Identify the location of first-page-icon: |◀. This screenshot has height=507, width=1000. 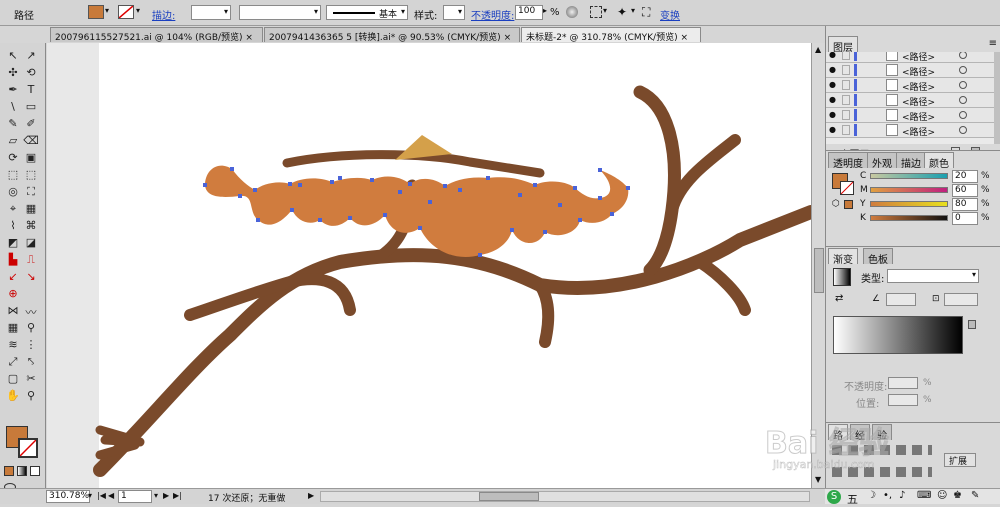
(101, 495).